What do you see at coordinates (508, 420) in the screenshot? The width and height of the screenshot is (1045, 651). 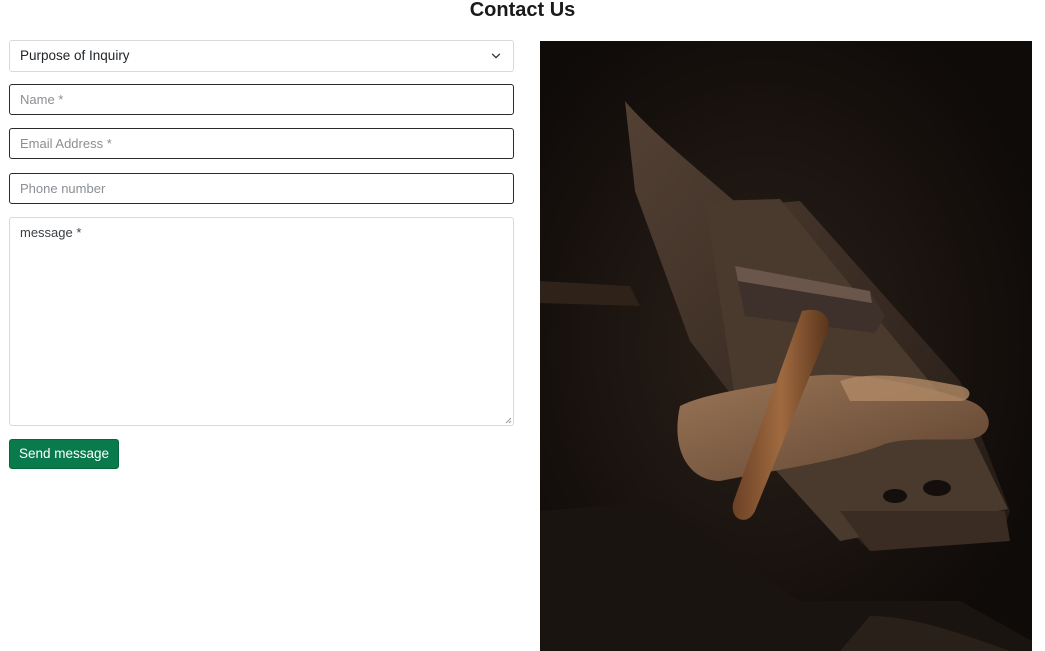 I see `resize-handle-icon` at bounding box center [508, 420].